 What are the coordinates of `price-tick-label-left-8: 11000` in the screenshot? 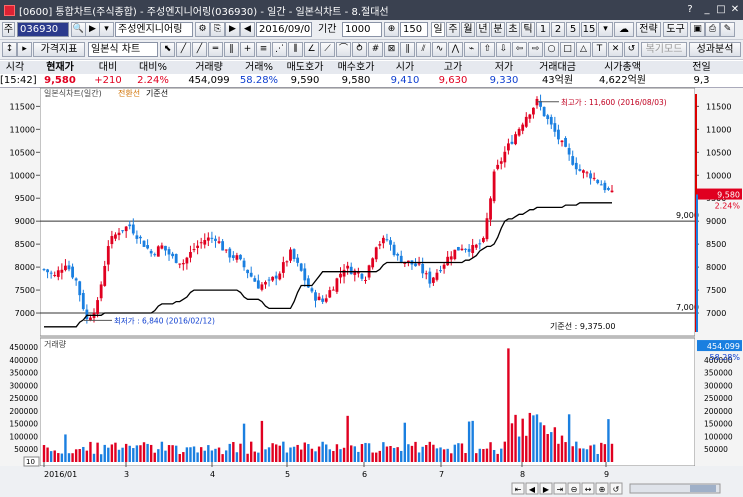 It's located at (22, 129).